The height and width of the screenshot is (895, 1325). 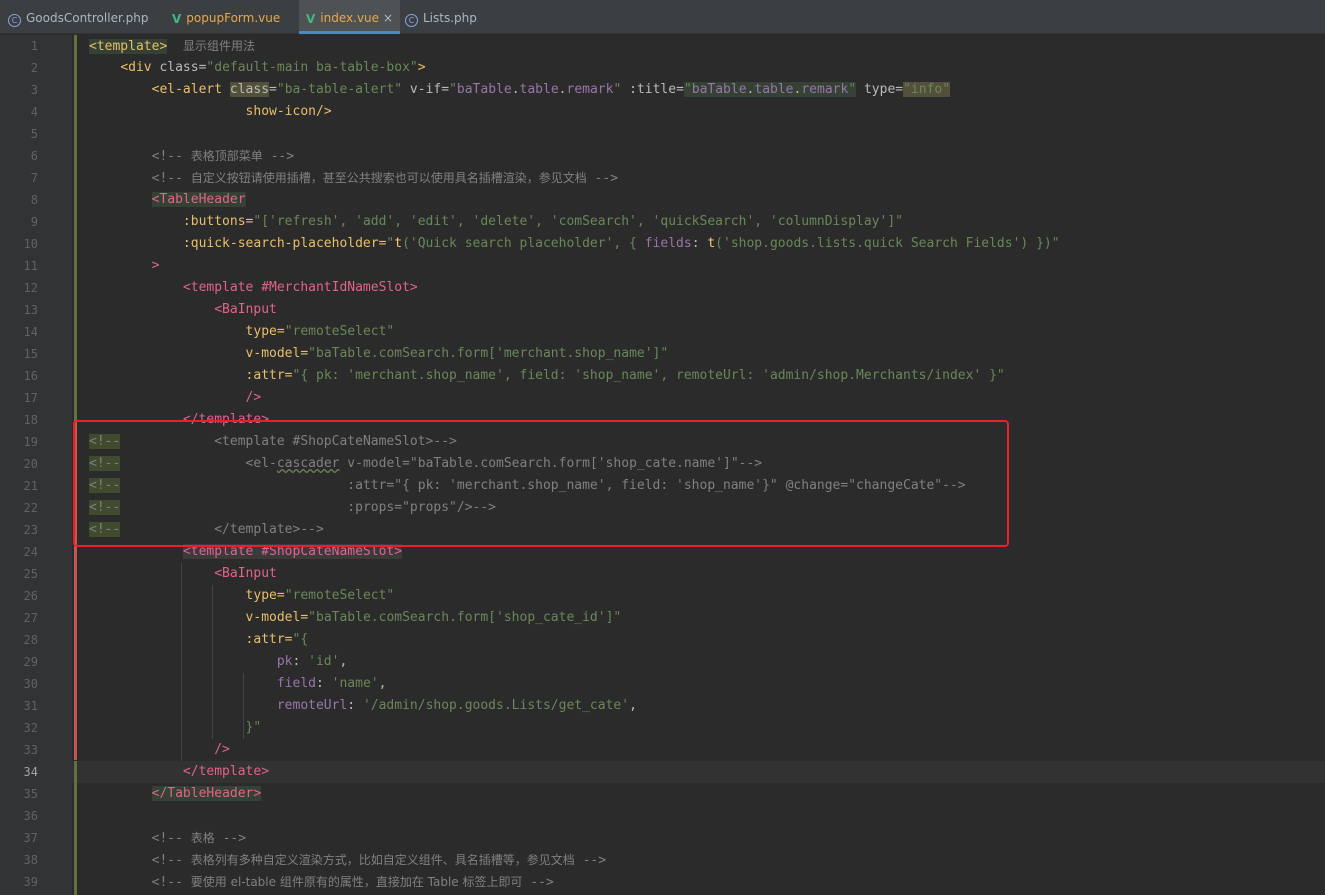 What do you see at coordinates (253, 727) in the screenshot?
I see `code-line: }"` at bounding box center [253, 727].